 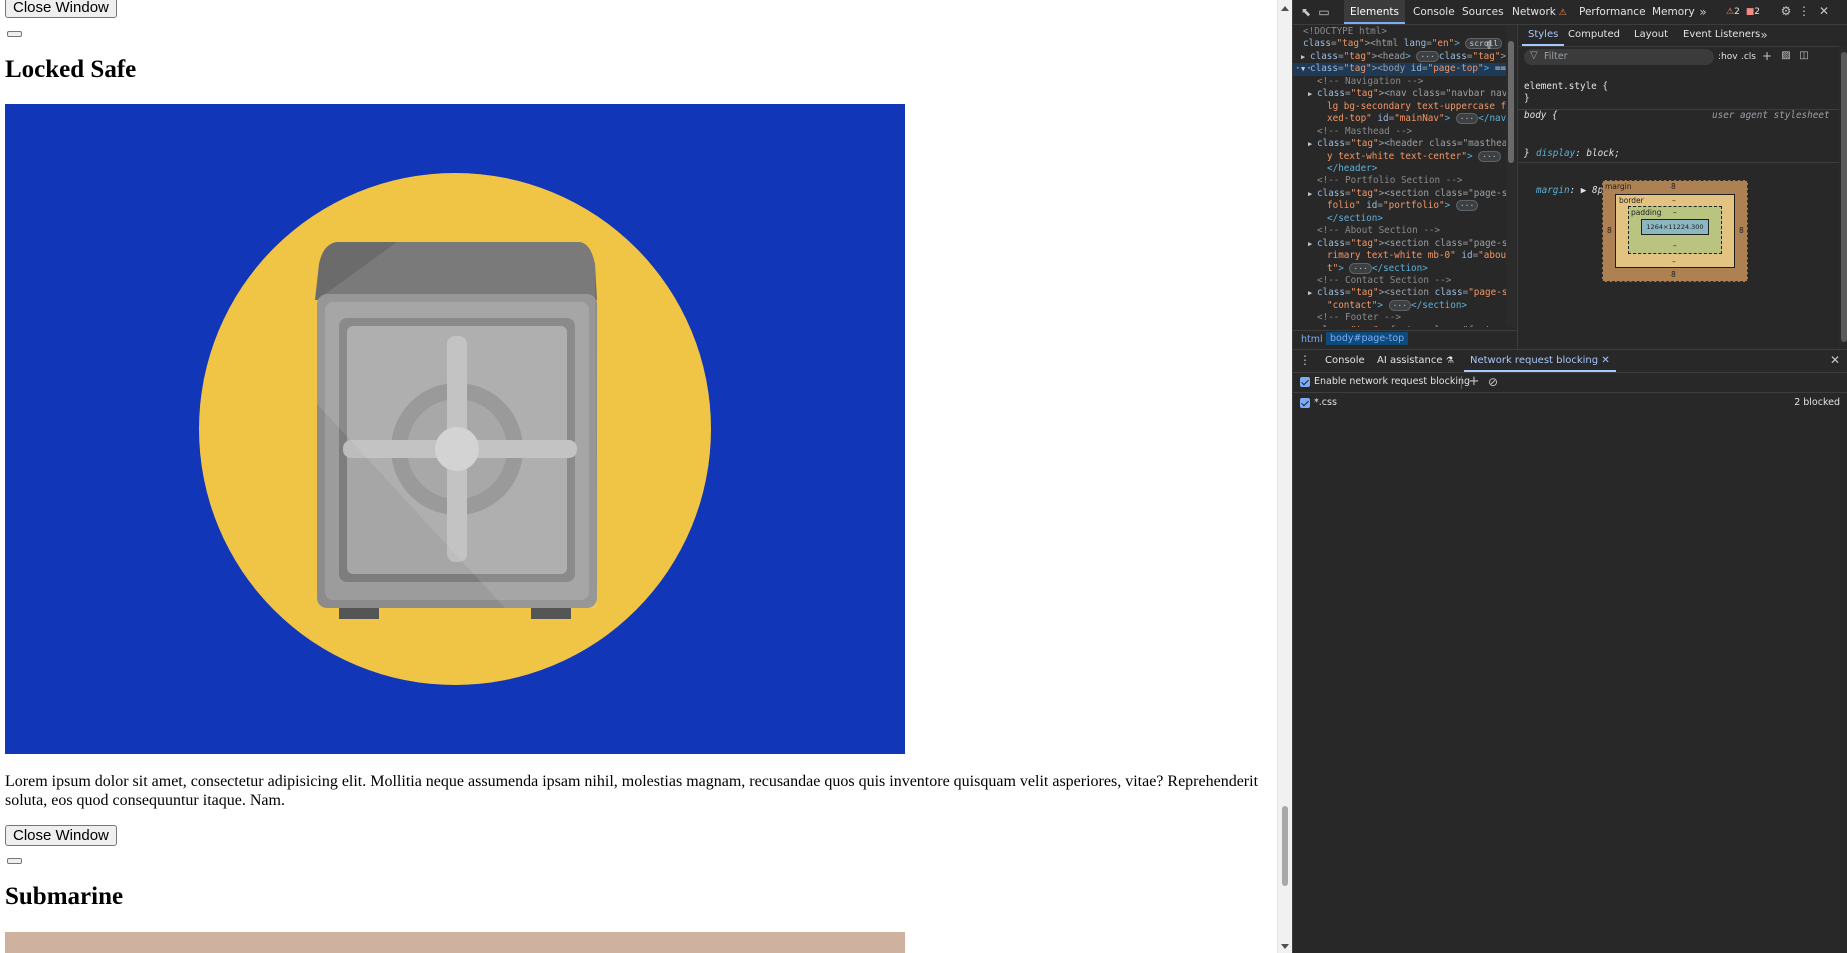 What do you see at coordinates (1489, 46) in the screenshot?
I see `accessibility-icon: ☤` at bounding box center [1489, 46].